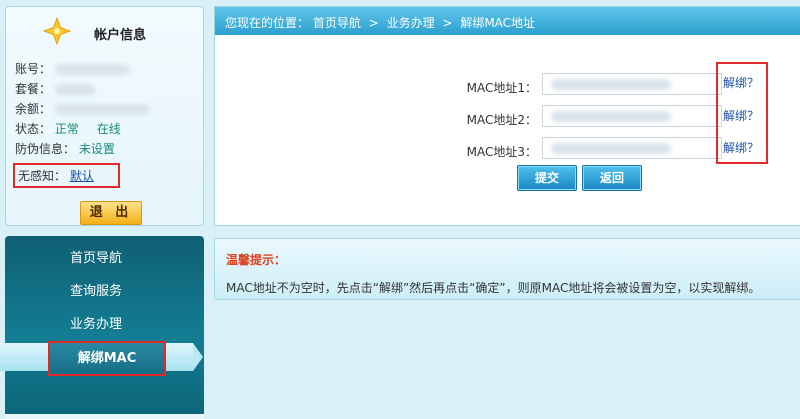 The image size is (800, 419). What do you see at coordinates (82, 176) in the screenshot?
I see `noauth-link: 默认` at bounding box center [82, 176].